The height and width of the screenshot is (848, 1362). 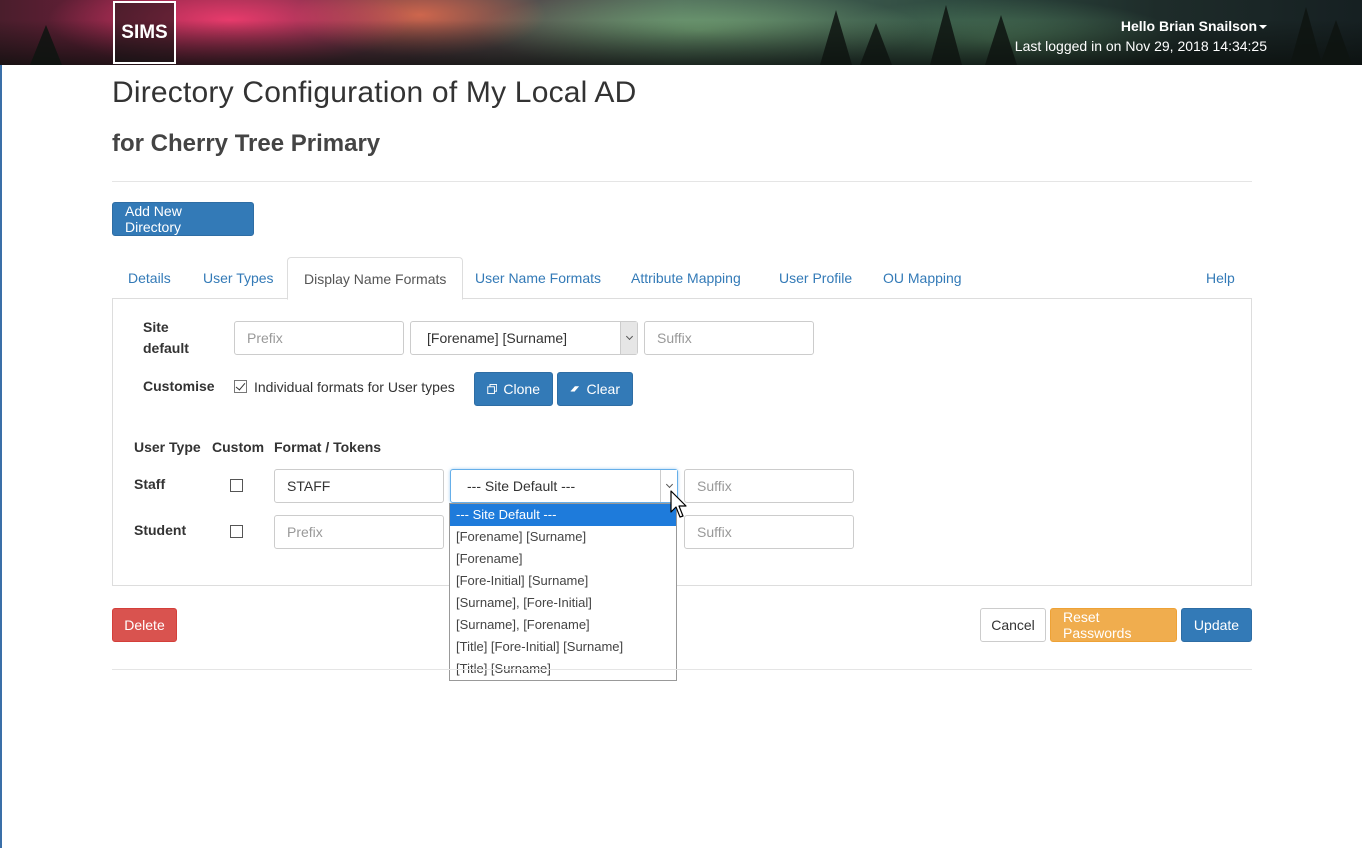 I want to click on tab-display-name-formats: Display Name Formats, so click(x=375, y=278).